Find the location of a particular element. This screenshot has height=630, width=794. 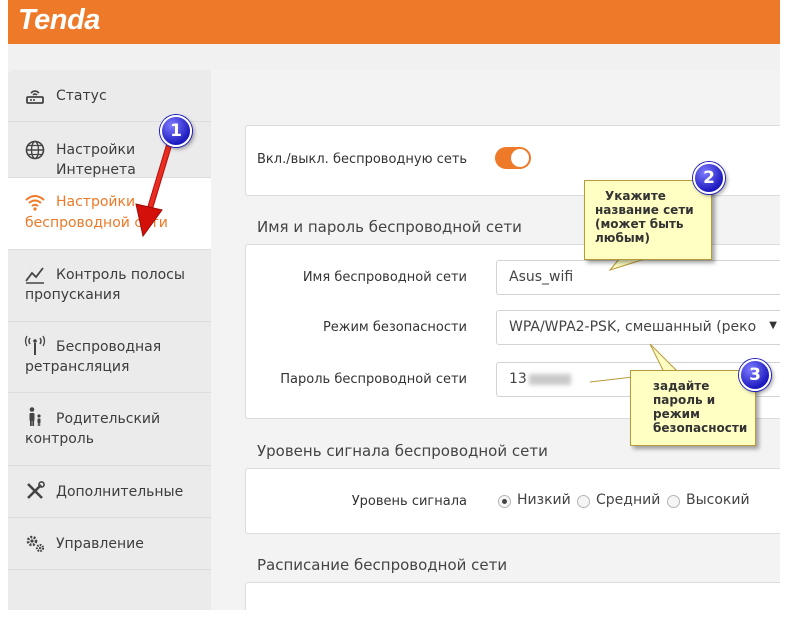

callout-2-line: (может быть is located at coordinates (639, 224).